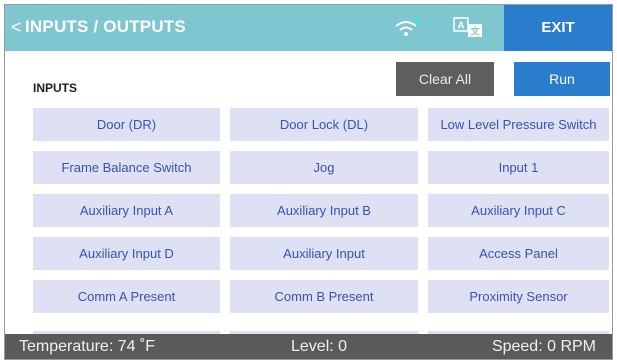 This screenshot has height=364, width=617. I want to click on input-1-button: Input 1, so click(518, 167).